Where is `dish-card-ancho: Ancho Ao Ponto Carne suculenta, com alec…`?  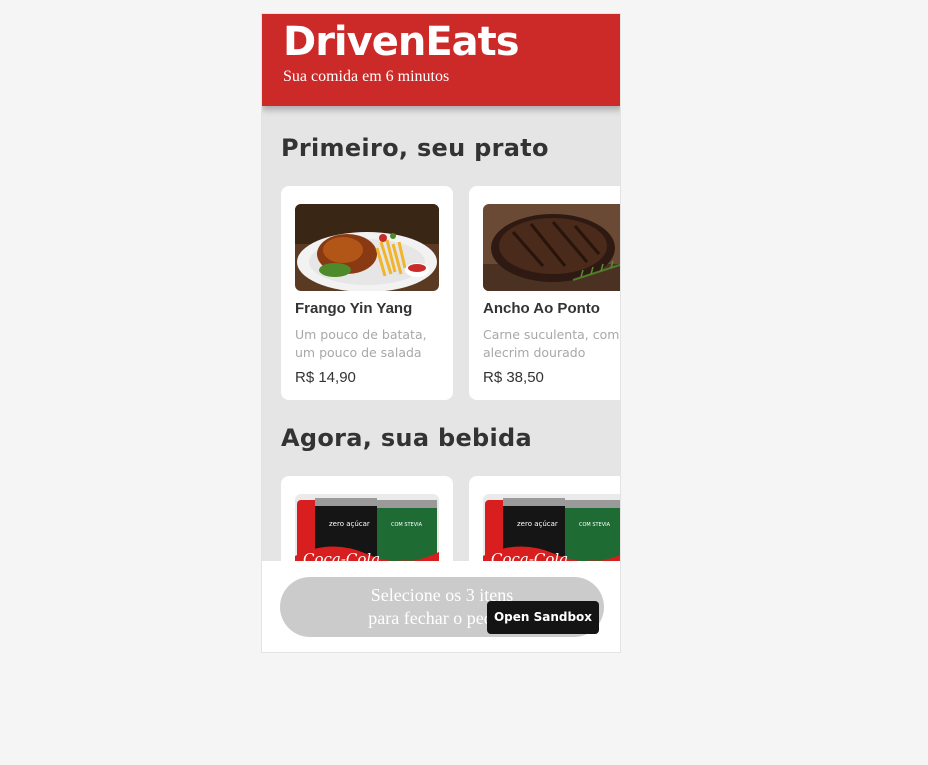
dish-card-ancho: Ancho Ao Ponto Carne suculenta, com alec… is located at coordinates (544, 293).